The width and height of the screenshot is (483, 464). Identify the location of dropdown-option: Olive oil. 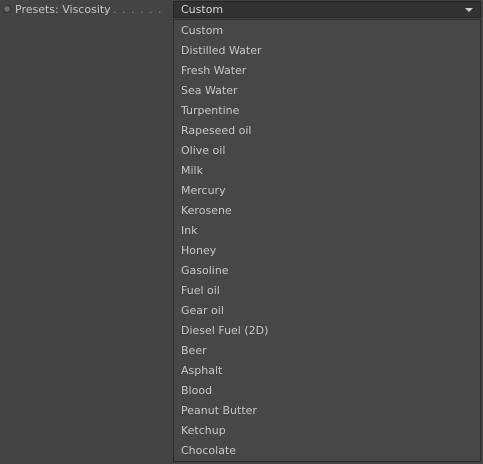
(327, 151).